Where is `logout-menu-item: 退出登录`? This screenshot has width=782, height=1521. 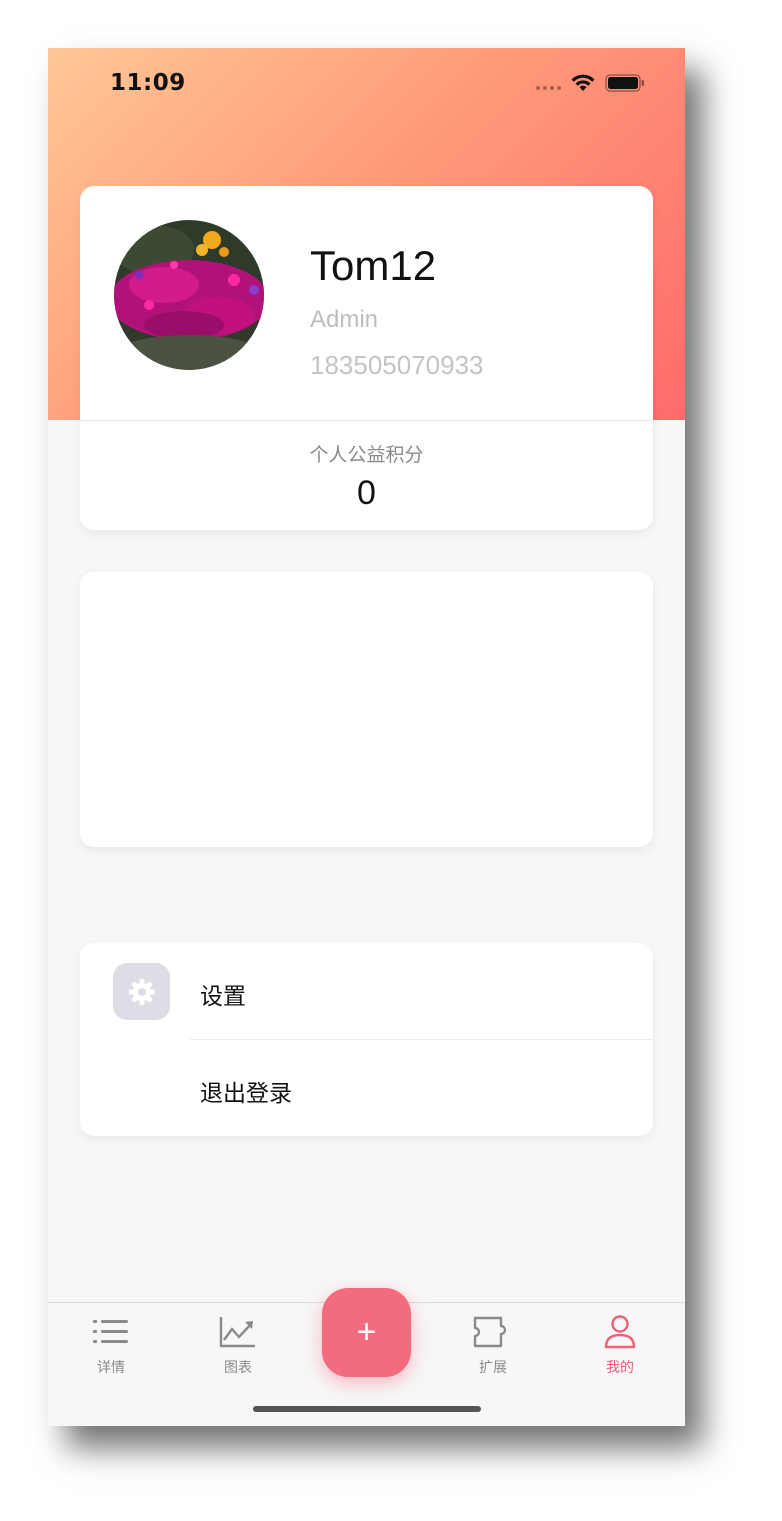
logout-menu-item: 退出登录 is located at coordinates (366, 1088).